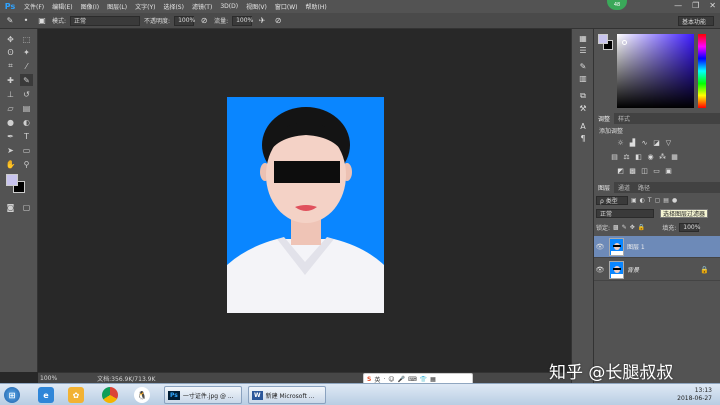  I want to click on skin-icon: 👕, so click(423, 379).